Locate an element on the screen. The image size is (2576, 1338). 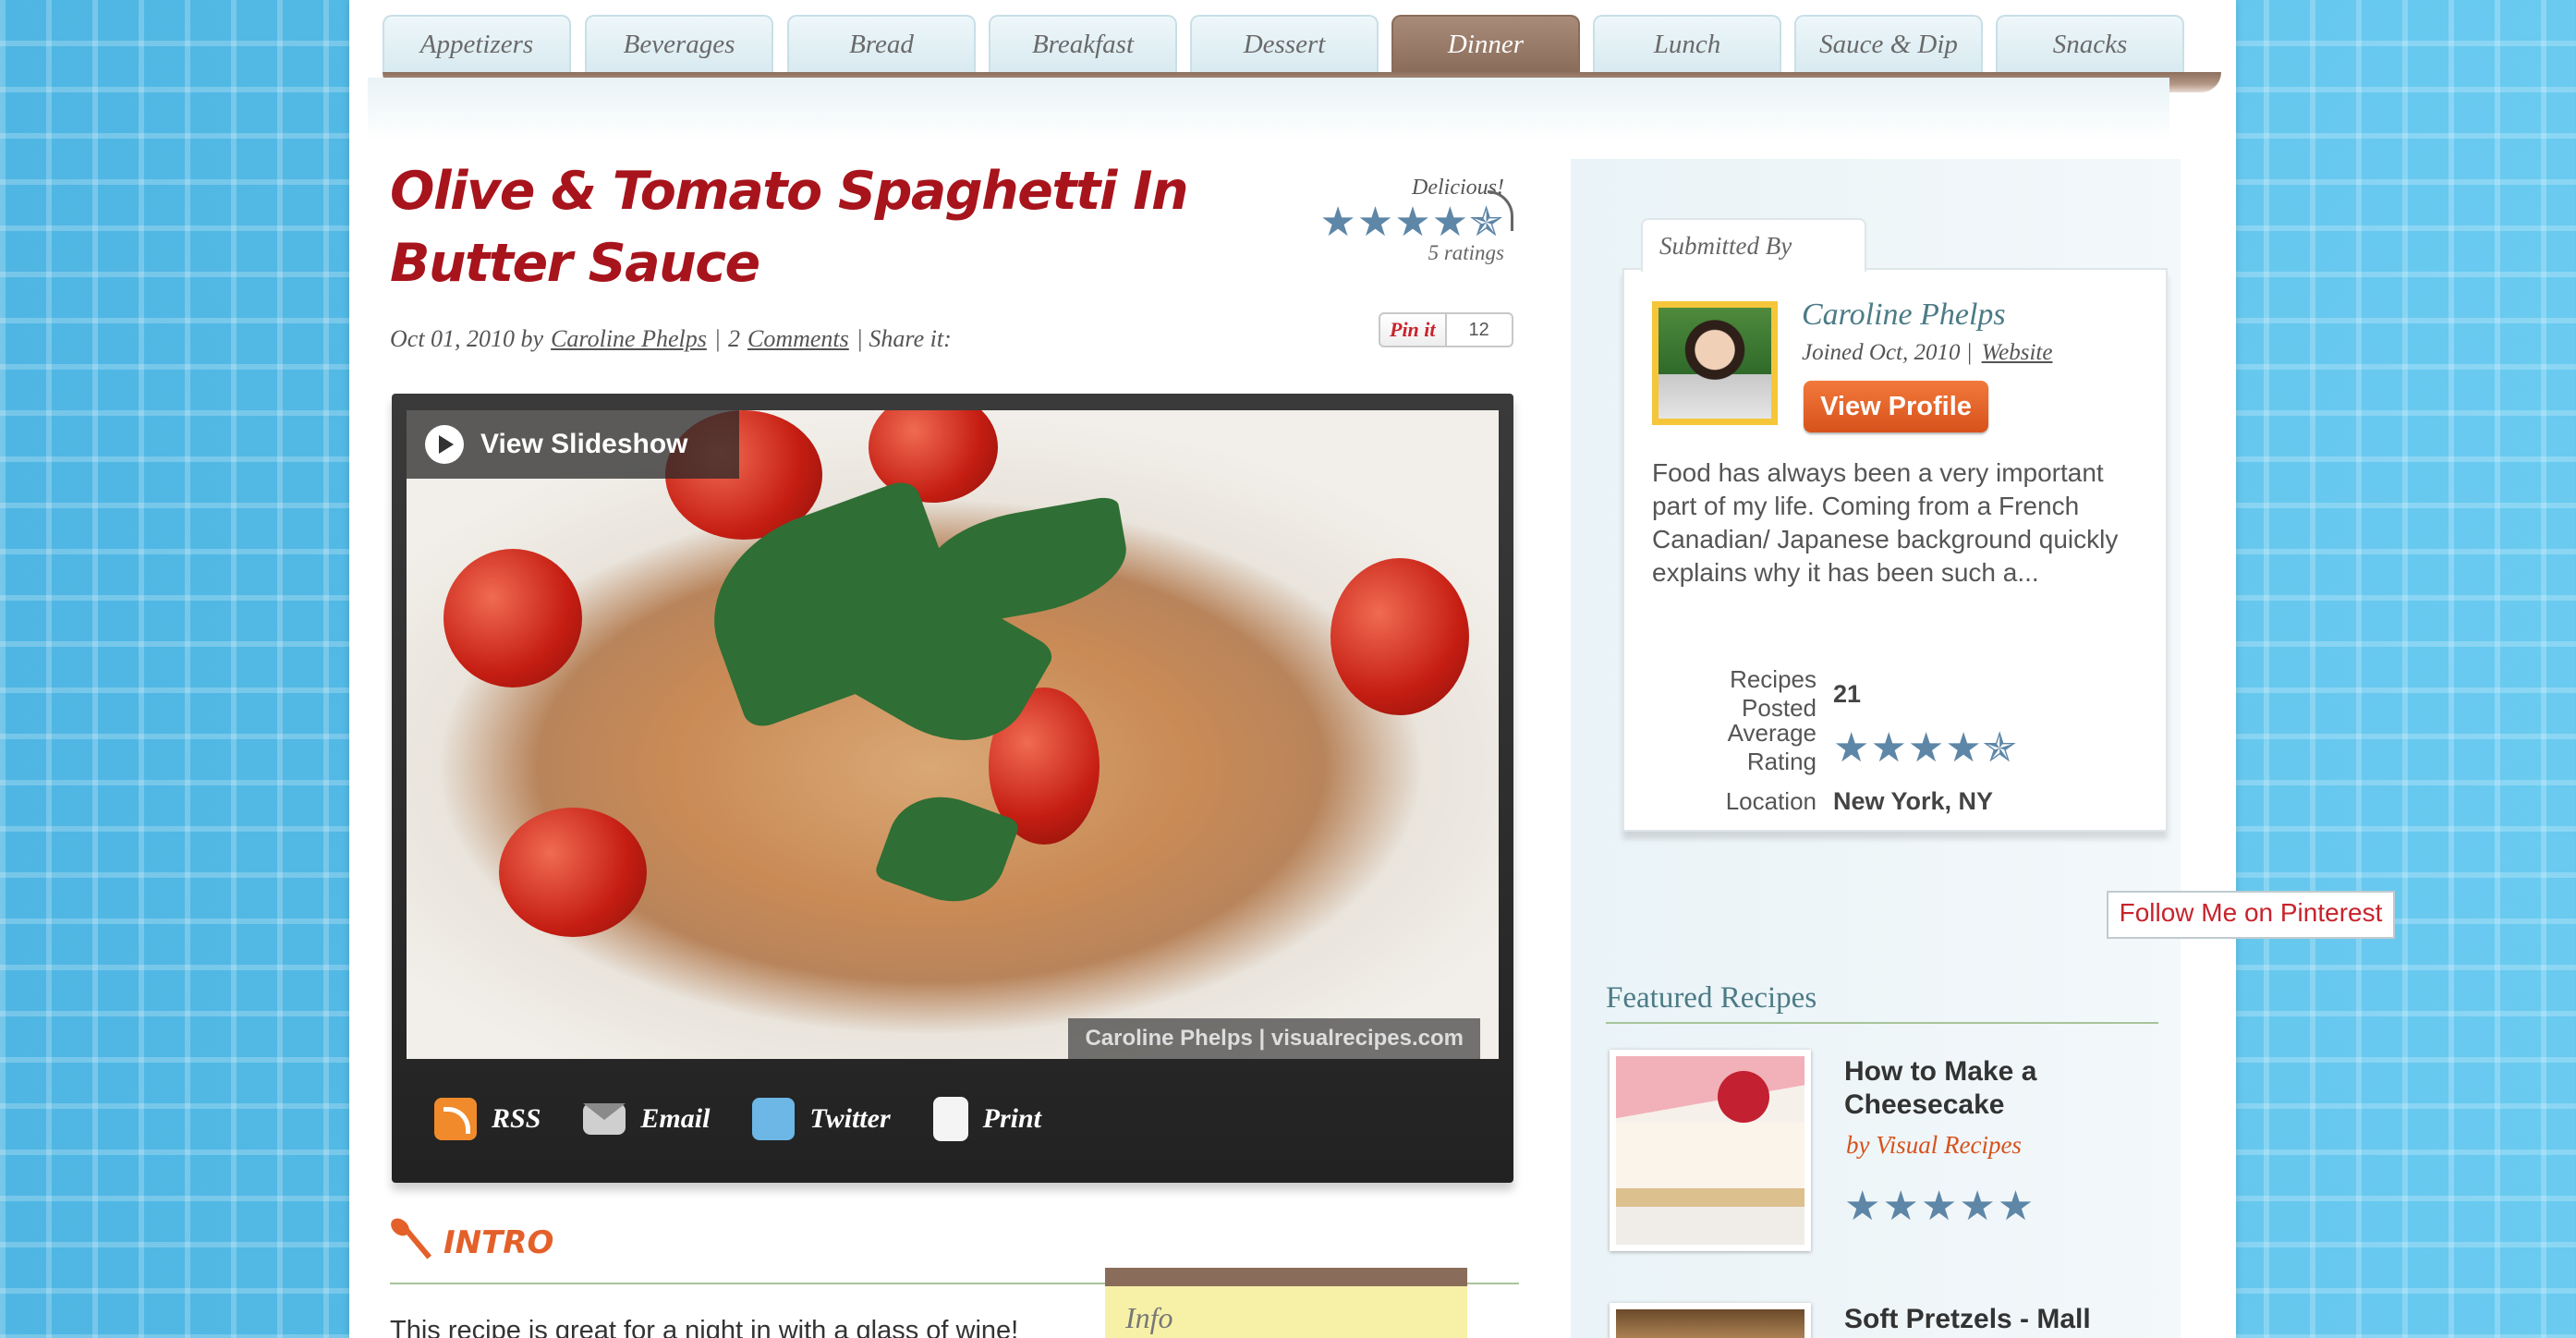
rating-caption: Delicious! is located at coordinates (1458, 188).